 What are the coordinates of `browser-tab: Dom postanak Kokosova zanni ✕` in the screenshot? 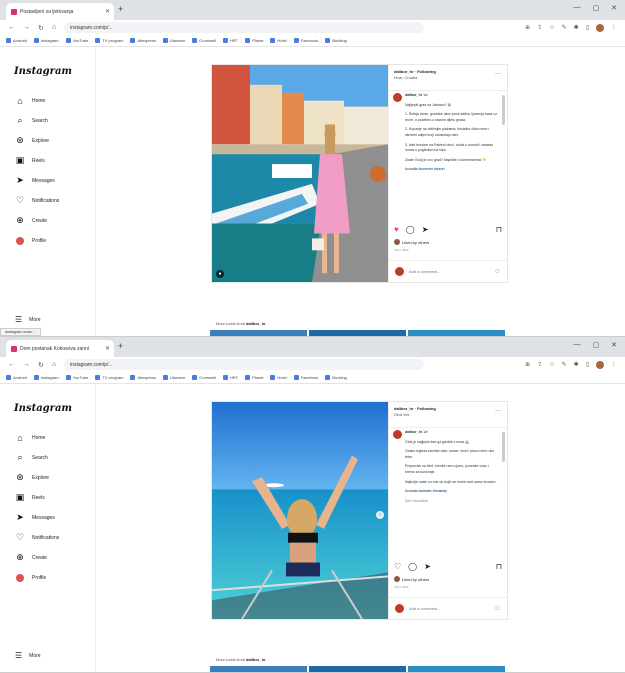 It's located at (60, 348).